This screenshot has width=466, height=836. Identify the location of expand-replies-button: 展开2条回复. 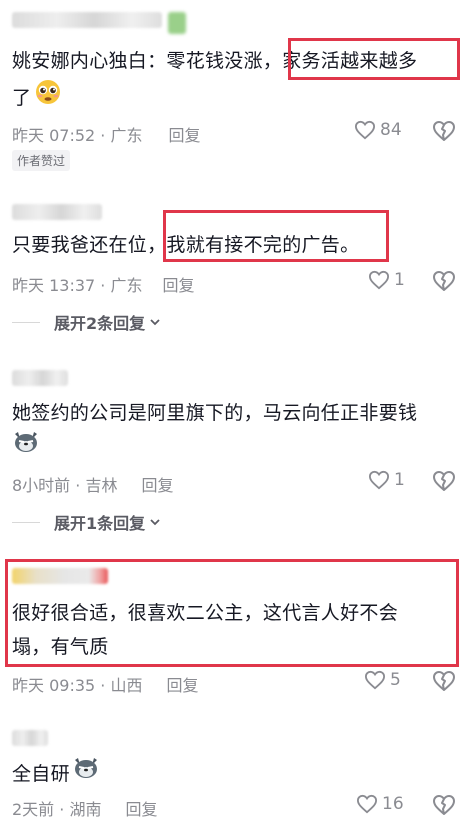
(86, 322).